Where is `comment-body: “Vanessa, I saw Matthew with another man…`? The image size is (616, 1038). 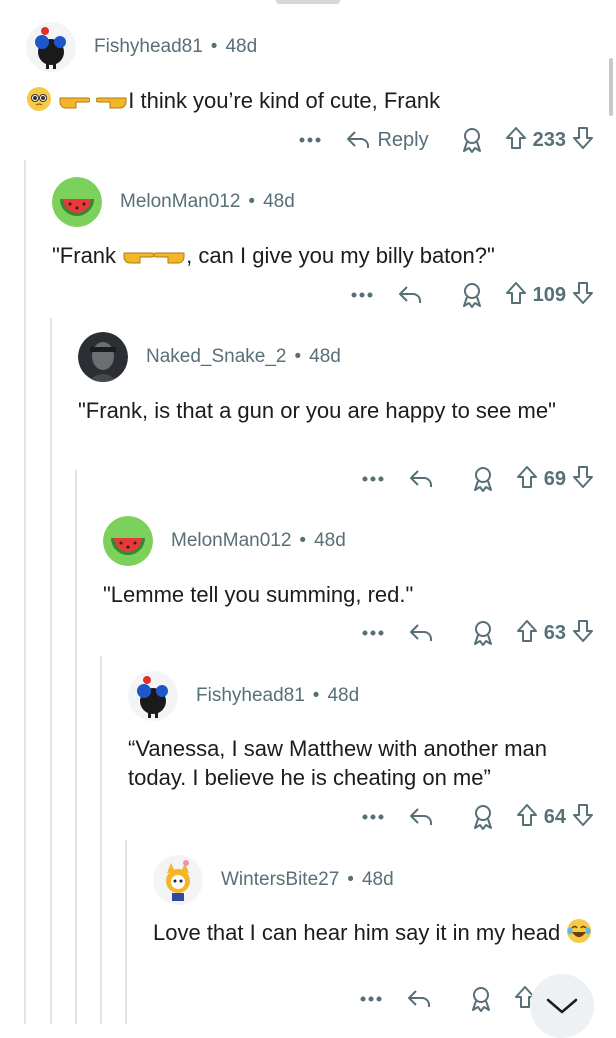 comment-body: “Vanessa, I saw Matthew with another man… is located at coordinates (362, 763).